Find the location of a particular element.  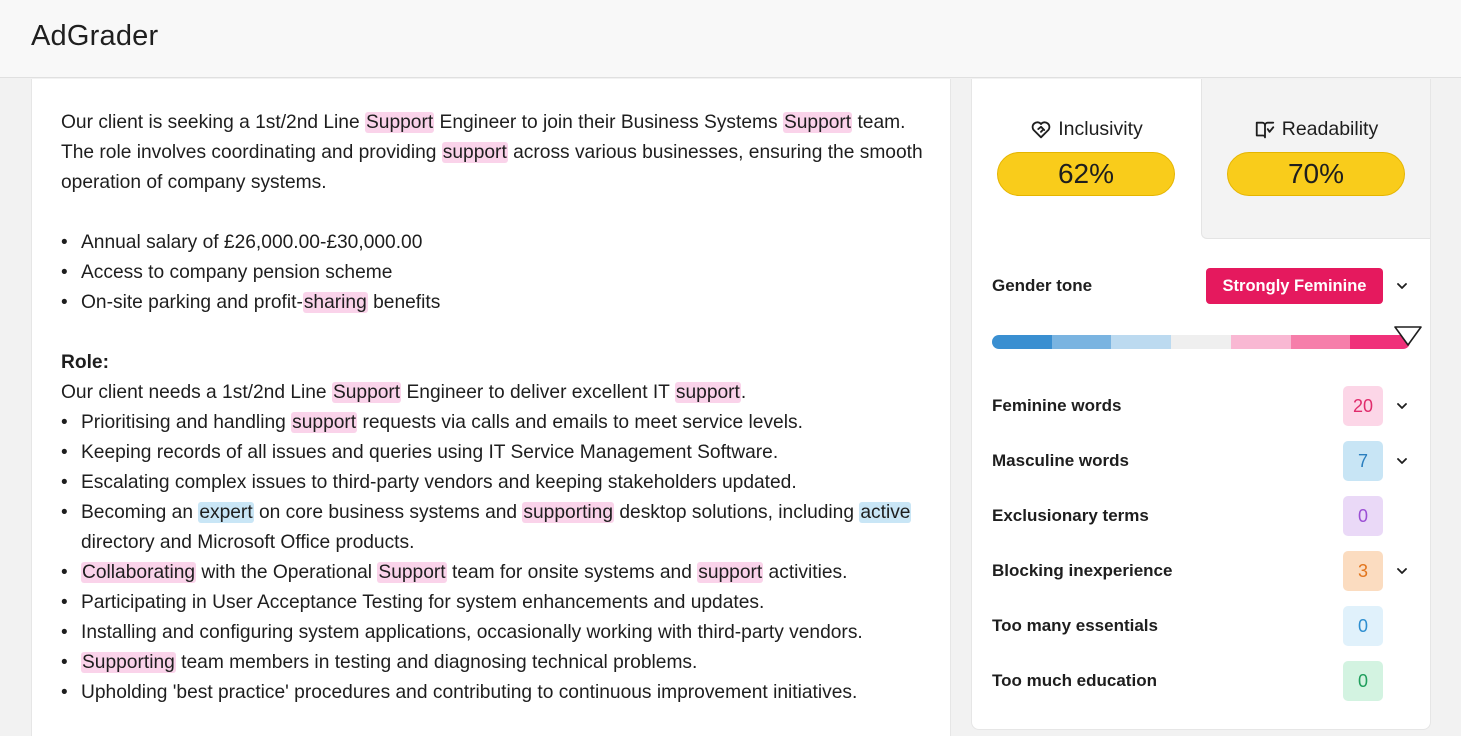

metric-row: Exclusionary terms 0 is located at coordinates (1202, 516).